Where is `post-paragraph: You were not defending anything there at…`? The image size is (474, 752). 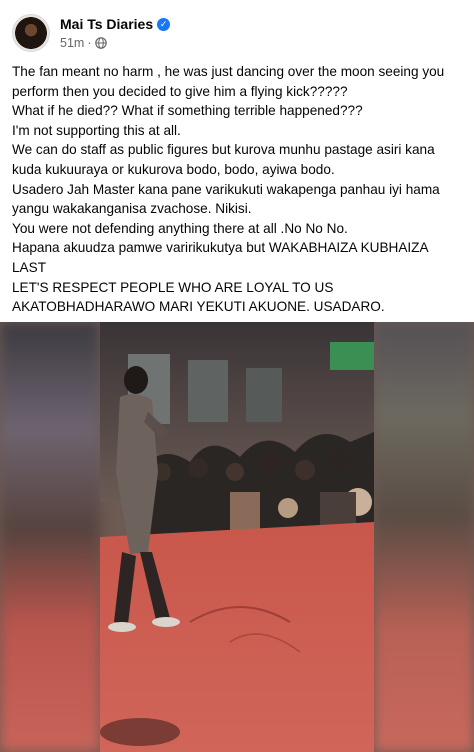
post-paragraph: You were not defending anything there at… is located at coordinates (180, 228).